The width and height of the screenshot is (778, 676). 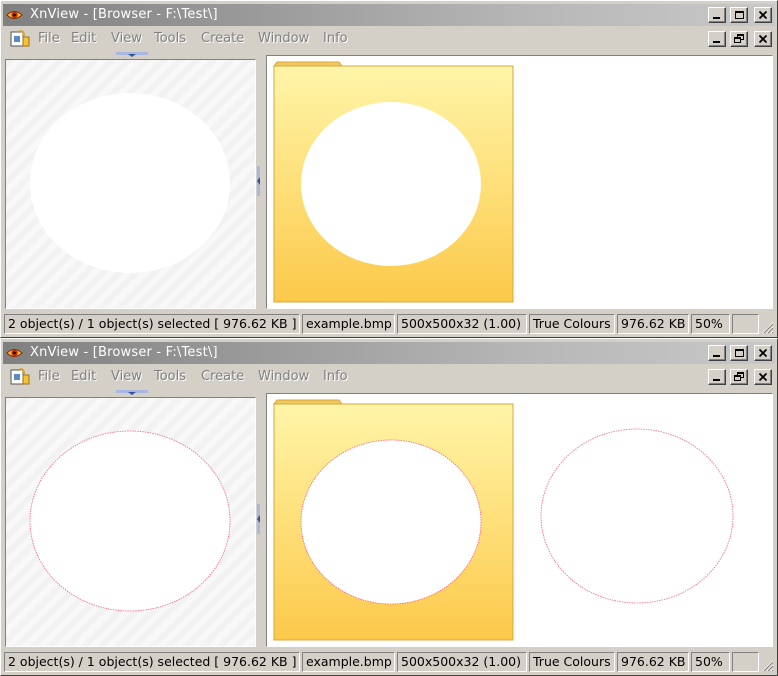 I want to click on image-thumbnail, so click(x=637, y=516).